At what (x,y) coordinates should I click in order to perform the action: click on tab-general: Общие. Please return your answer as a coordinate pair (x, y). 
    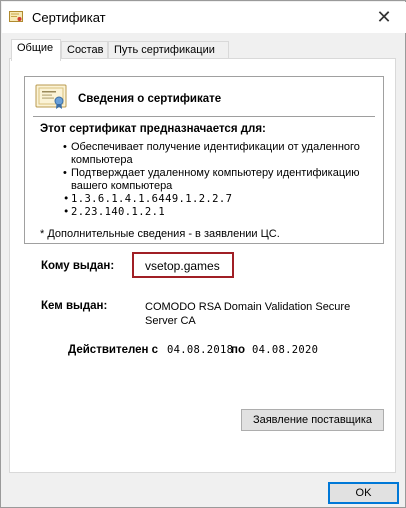
    Looking at the image, I should click on (36, 50).